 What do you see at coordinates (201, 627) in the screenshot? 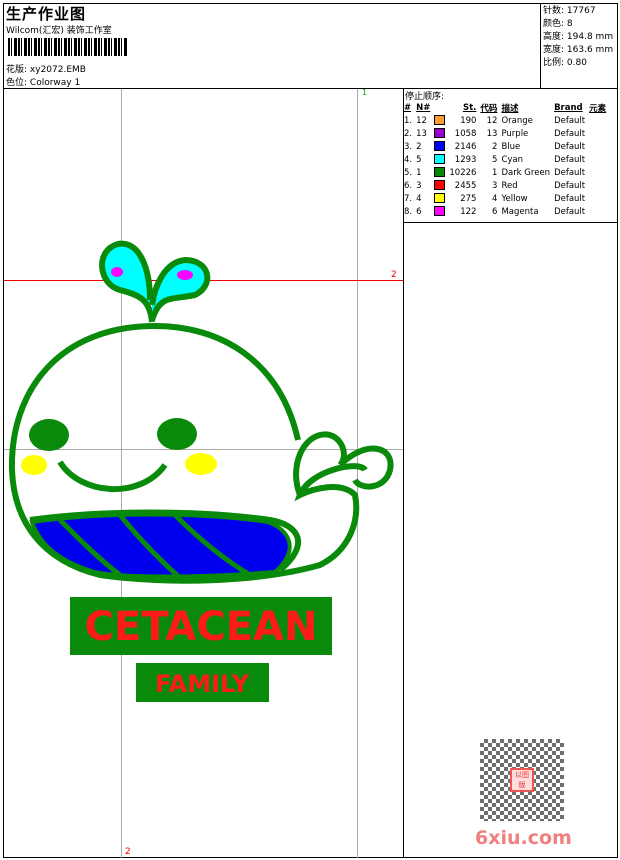
I see `design-text-cetacean: CETACEAN` at bounding box center [201, 627].